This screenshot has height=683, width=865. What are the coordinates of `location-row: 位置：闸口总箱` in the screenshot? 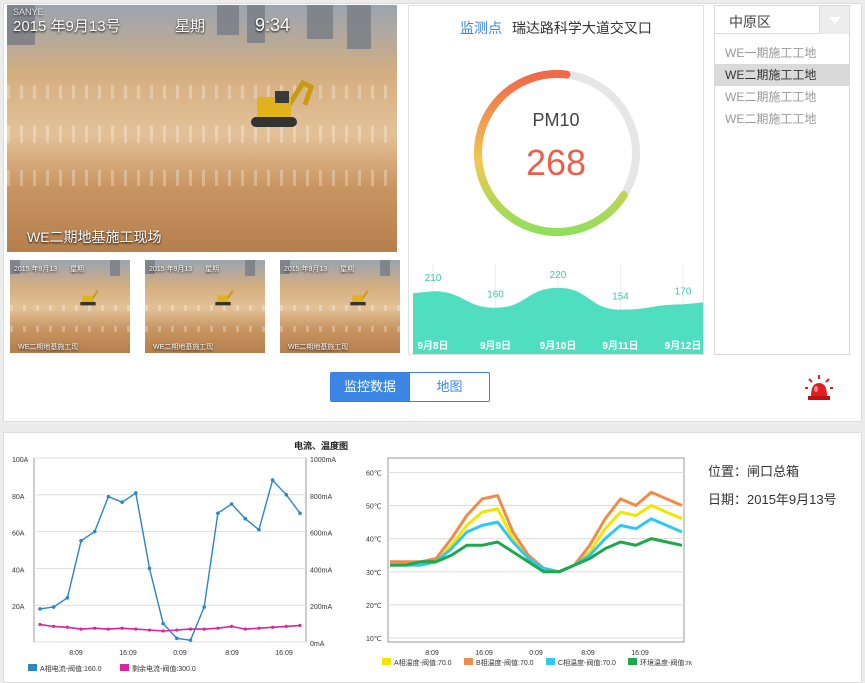 It's located at (772, 472).